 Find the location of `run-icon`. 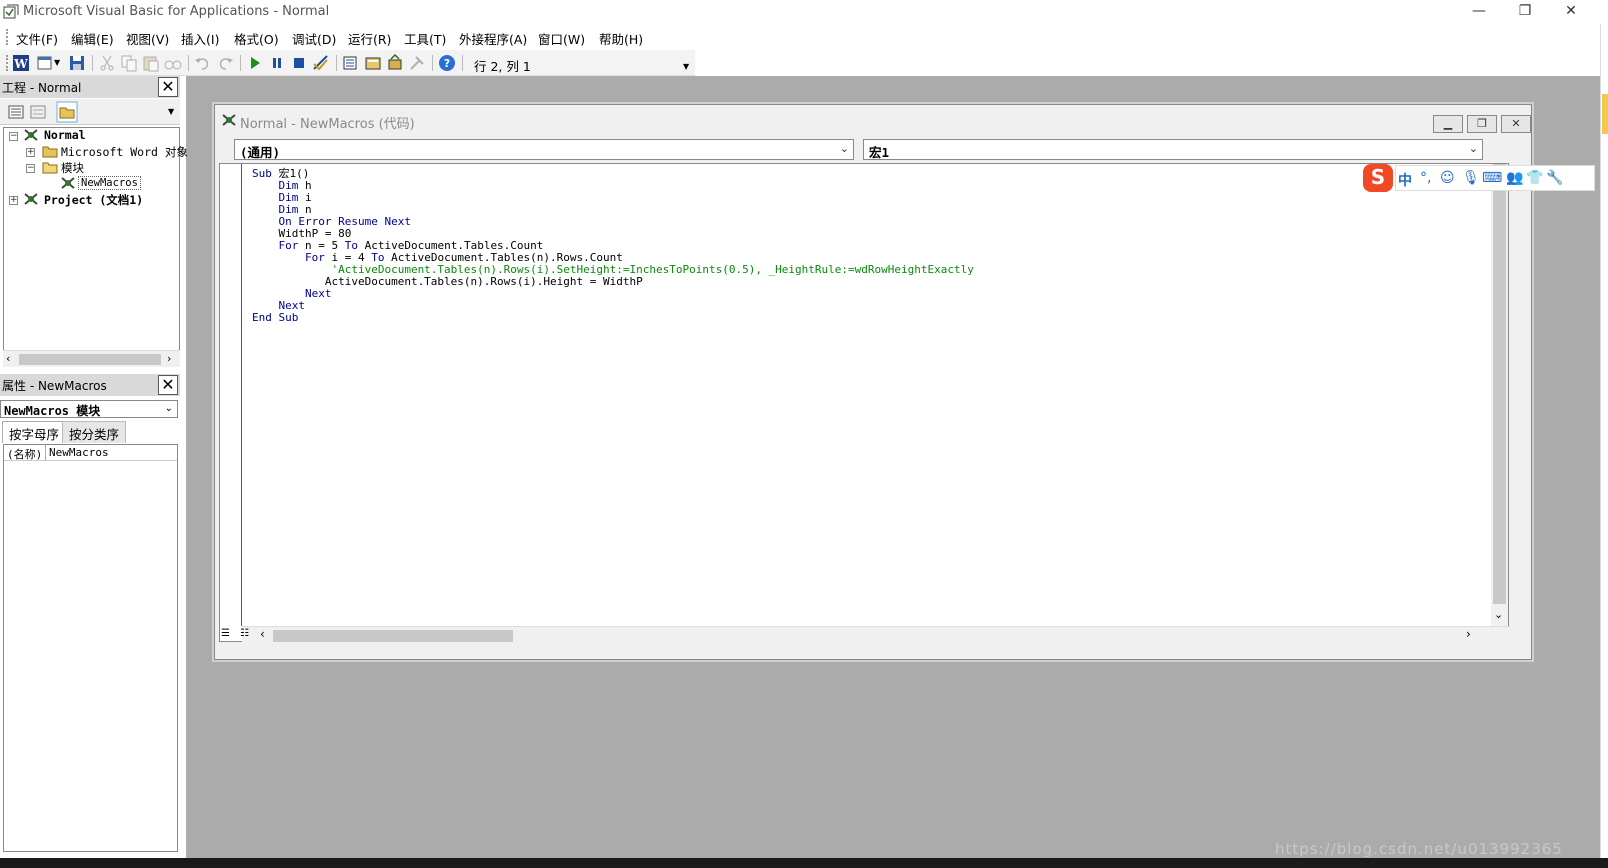

run-icon is located at coordinates (255, 63).